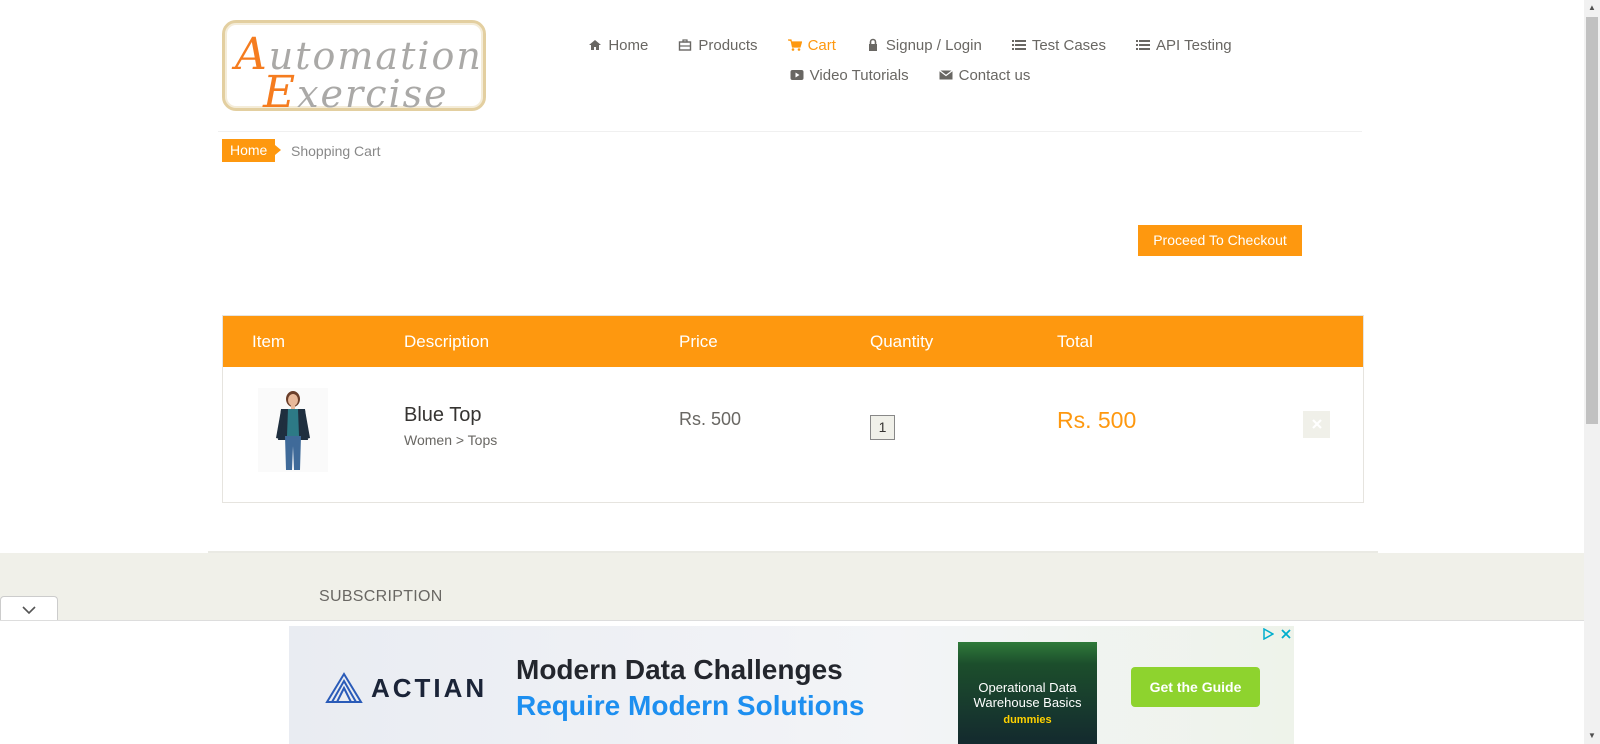 The width and height of the screenshot is (1600, 744). I want to click on breadcrumb-current: Shopping Cart, so click(336, 151).